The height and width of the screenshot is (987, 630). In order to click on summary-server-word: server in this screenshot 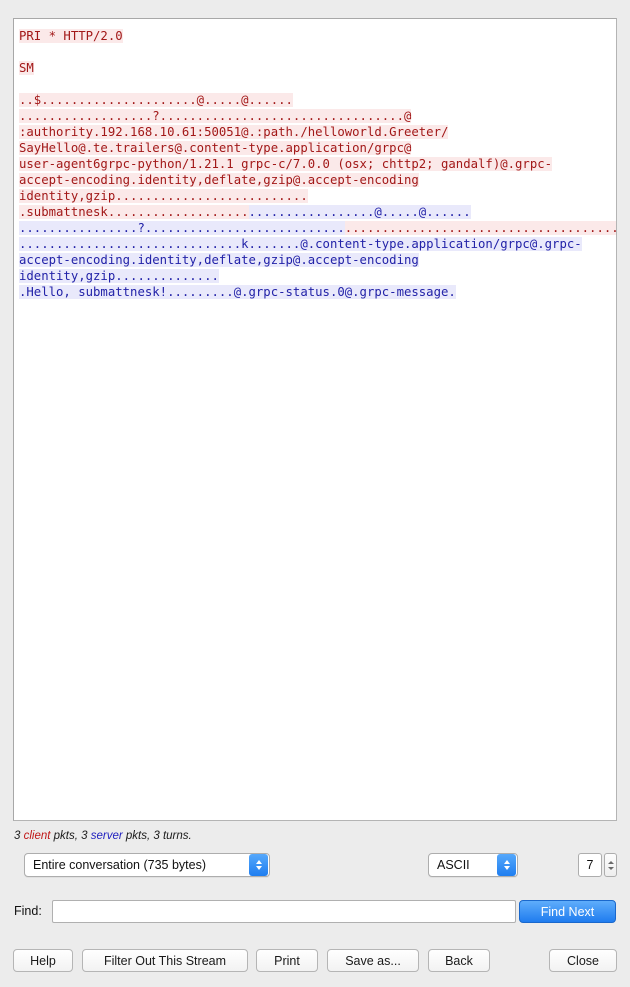, I will do `click(106, 836)`.